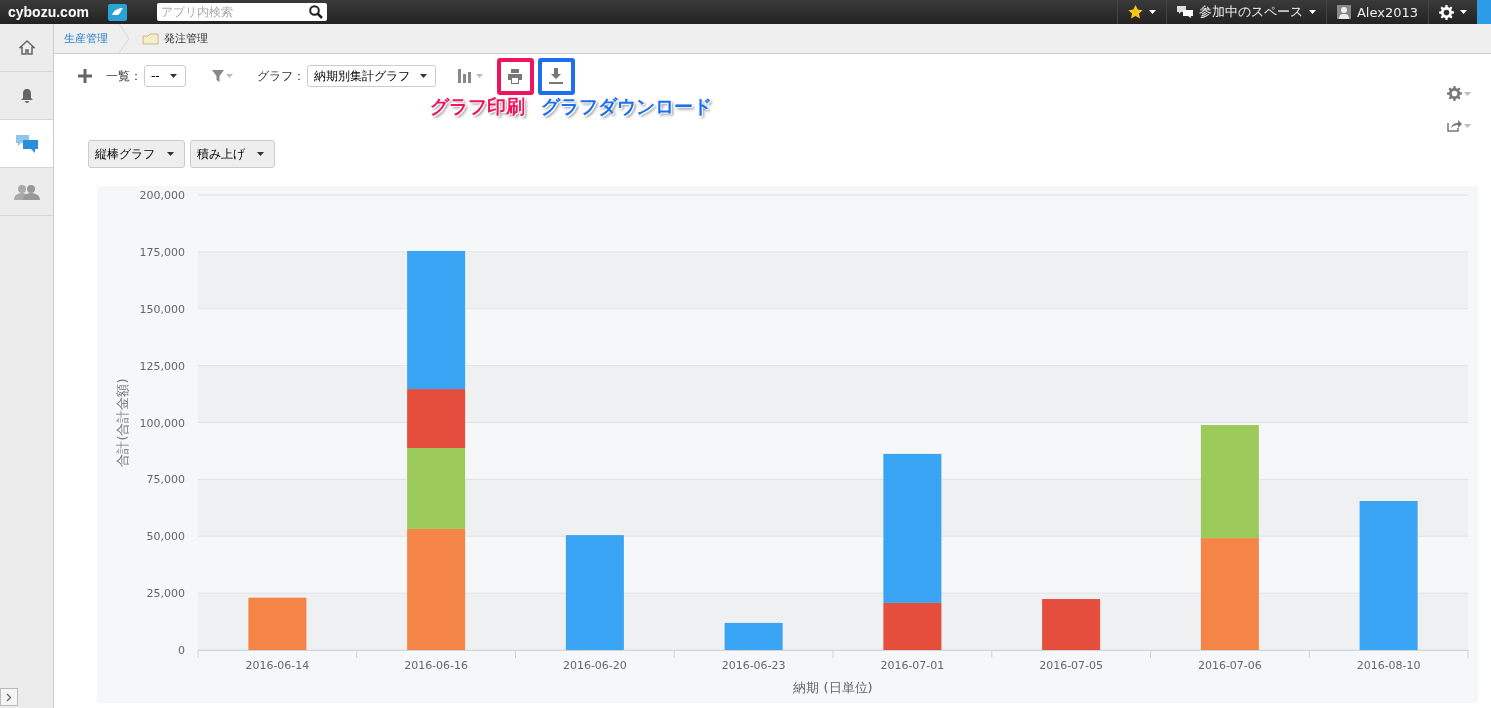 This screenshot has width=1491, height=708. I want to click on y-tick-label: 150,000, so click(162, 309).